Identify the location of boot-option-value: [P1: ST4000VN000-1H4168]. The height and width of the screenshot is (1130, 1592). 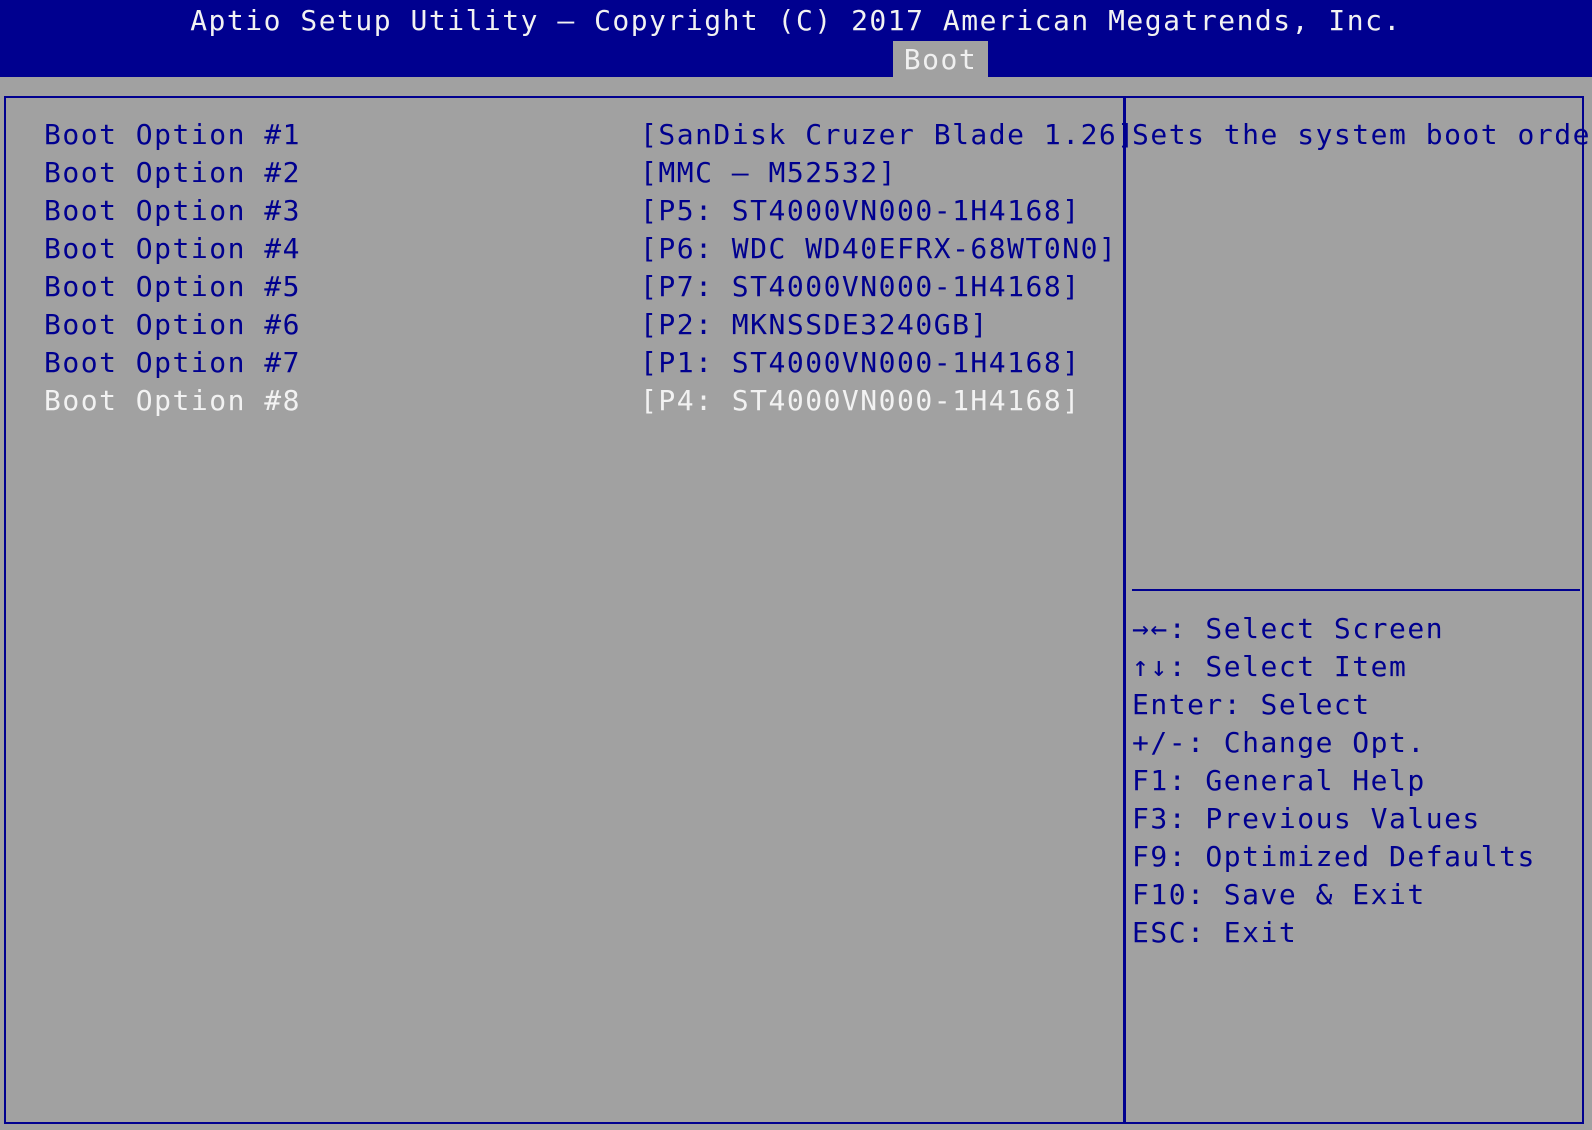
(860, 363).